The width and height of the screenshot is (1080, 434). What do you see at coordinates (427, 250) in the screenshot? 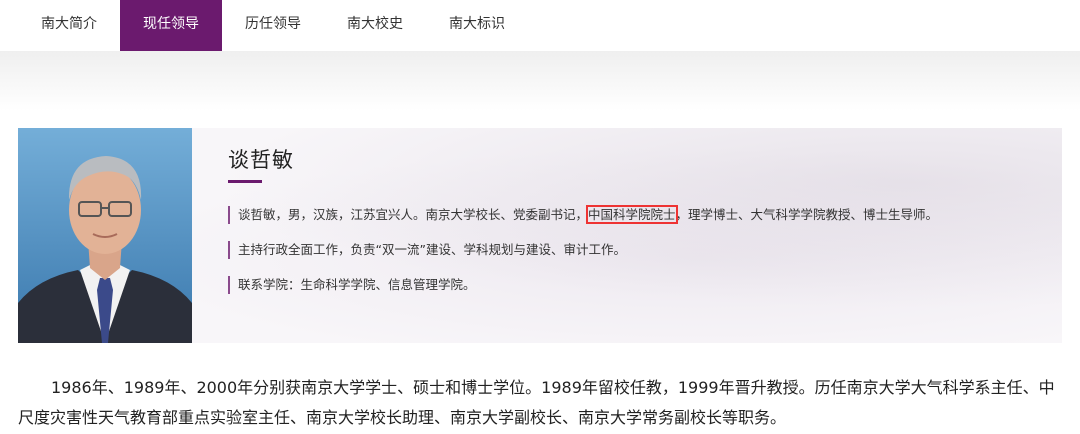
I see `profile-line-2: 主持行政全面工作，负责“双一流”建设、学科规划与建设、审计工作。` at bounding box center [427, 250].